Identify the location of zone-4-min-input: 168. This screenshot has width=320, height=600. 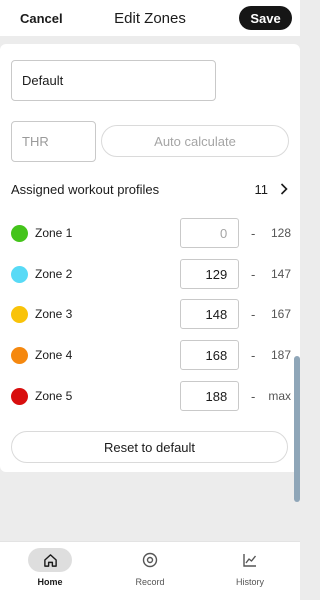
(210, 355).